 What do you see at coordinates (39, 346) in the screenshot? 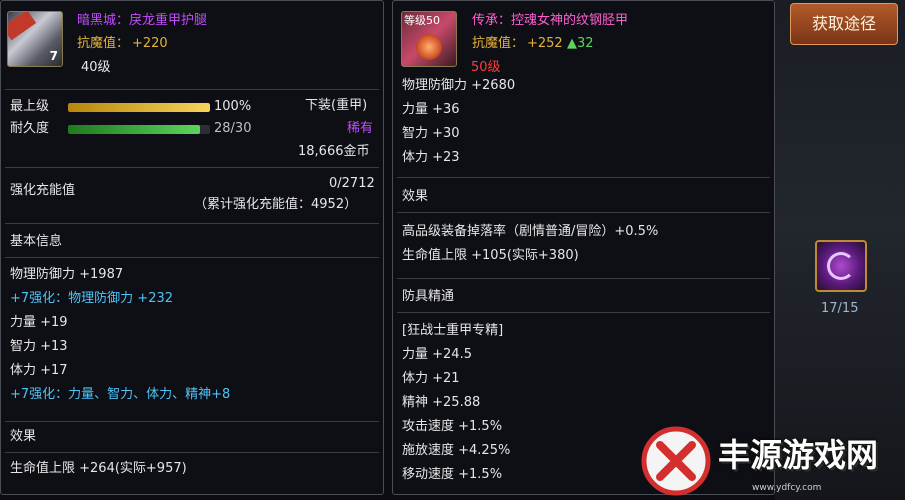
I see `stat-line: 智力 +13` at bounding box center [39, 346].